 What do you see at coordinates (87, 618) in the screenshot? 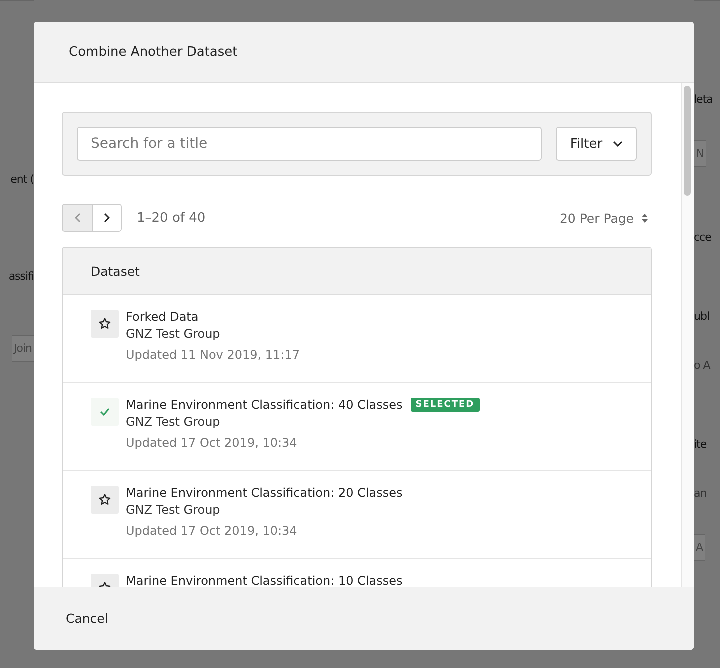
I see `cancel-button: Cancel` at bounding box center [87, 618].